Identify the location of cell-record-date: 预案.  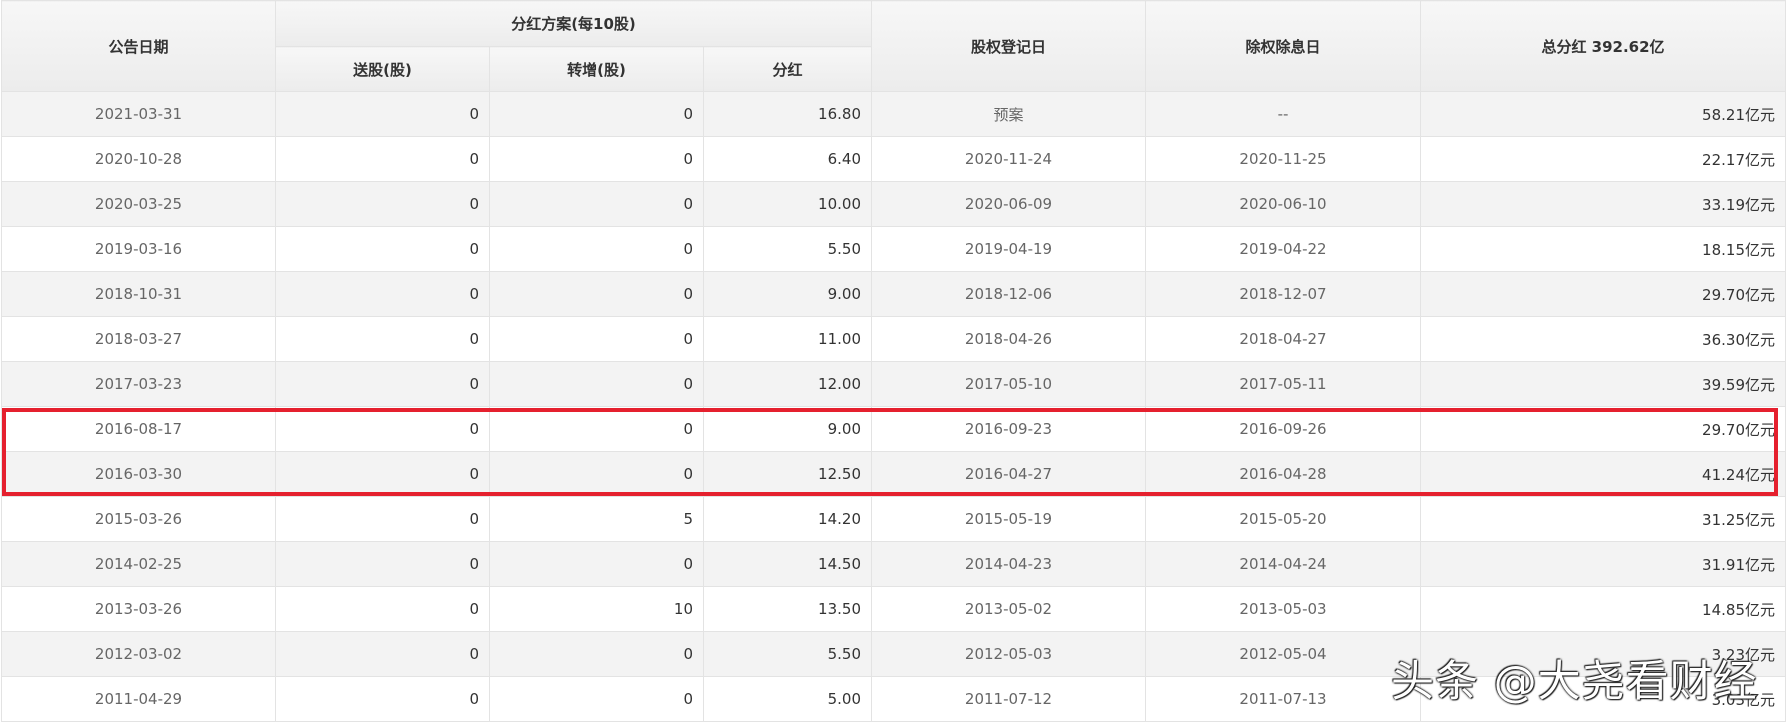
(1008, 114).